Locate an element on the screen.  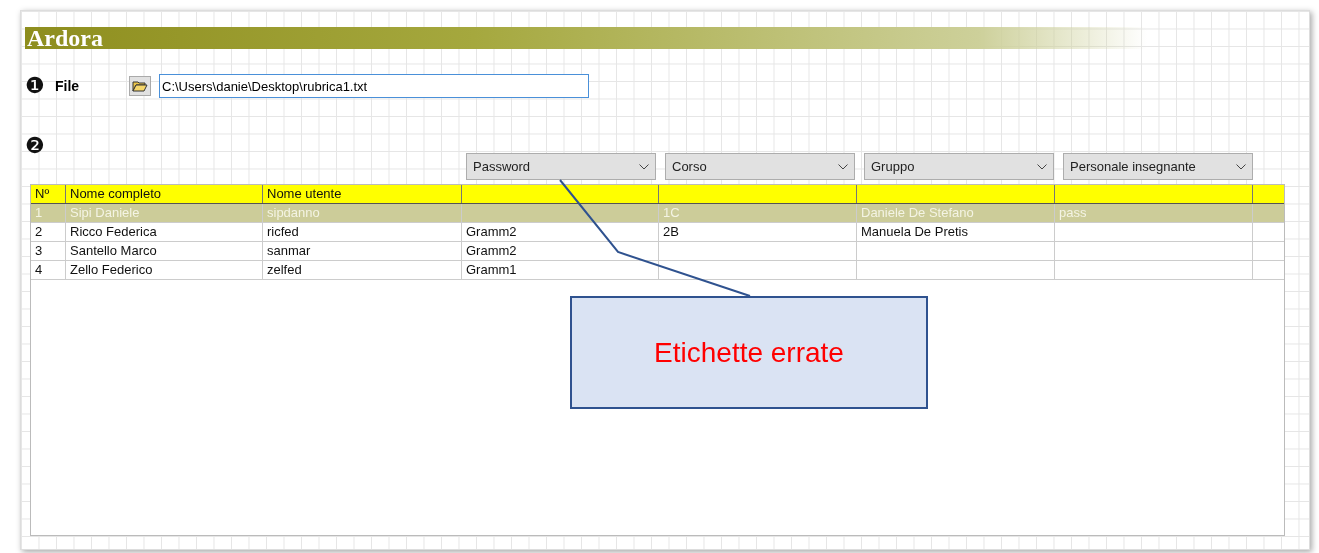
table-cell: Manuela De Pretis is located at coordinates (956, 232).